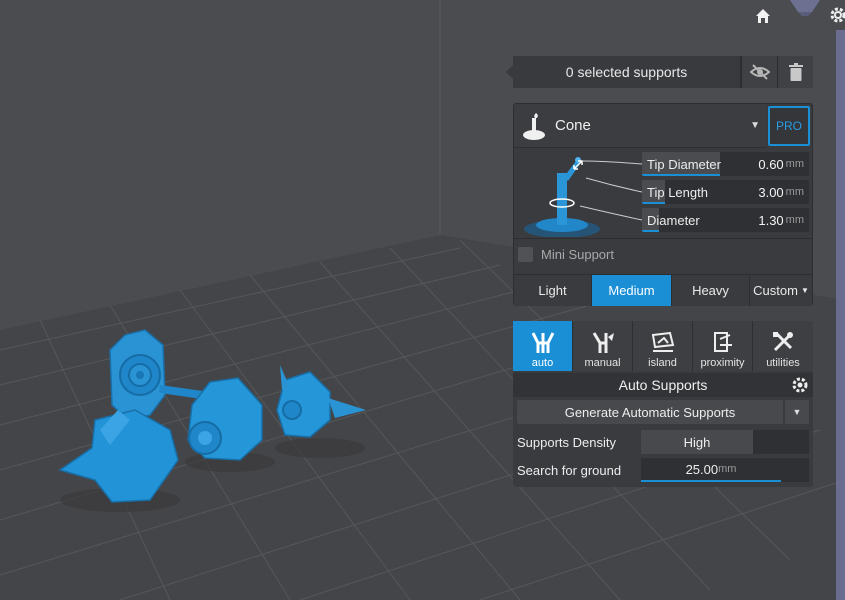 The height and width of the screenshot is (600, 845). I want to click on tip-diameter-field: Tip Diameter 0.60 mm, so click(725, 164).